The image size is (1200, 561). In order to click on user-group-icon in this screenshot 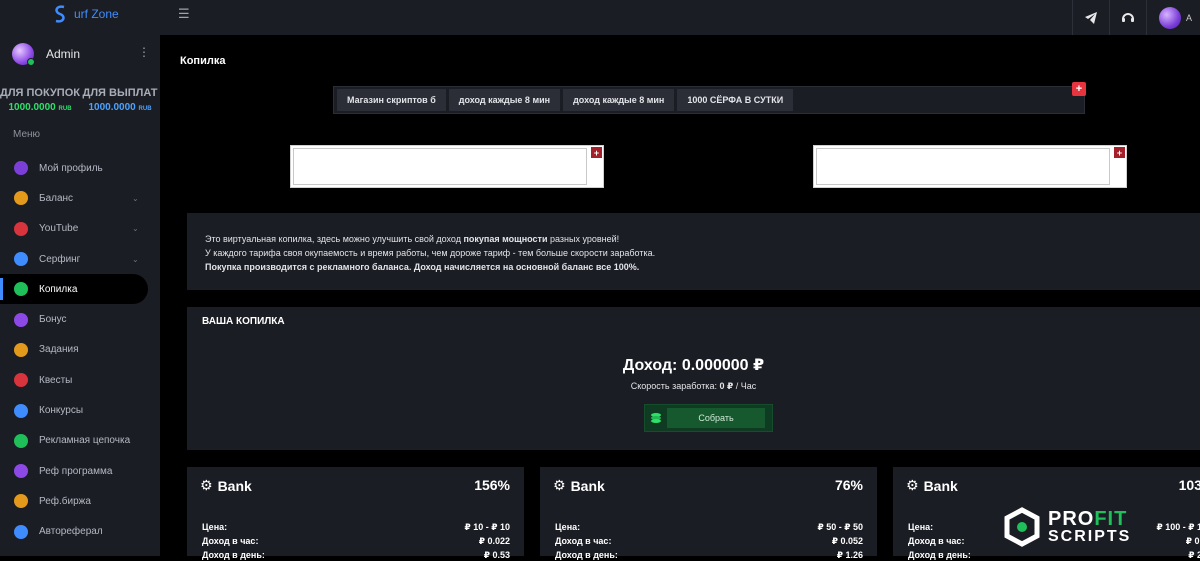, I will do `click(21, 501)`.